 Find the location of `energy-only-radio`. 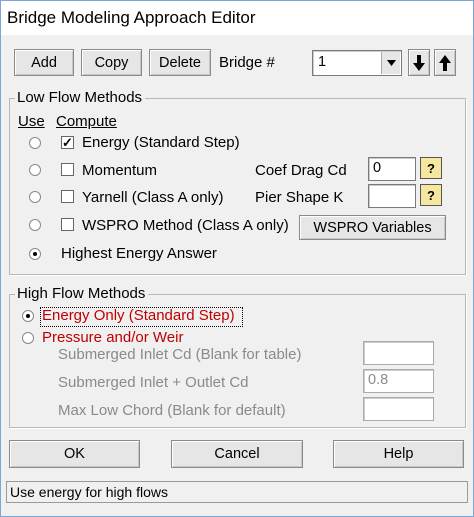

energy-only-radio is located at coordinates (28, 316).